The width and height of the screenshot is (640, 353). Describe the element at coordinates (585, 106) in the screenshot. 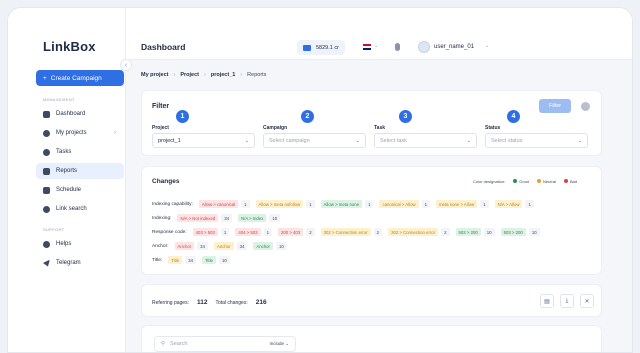

I see `reset-filter-icon` at that location.